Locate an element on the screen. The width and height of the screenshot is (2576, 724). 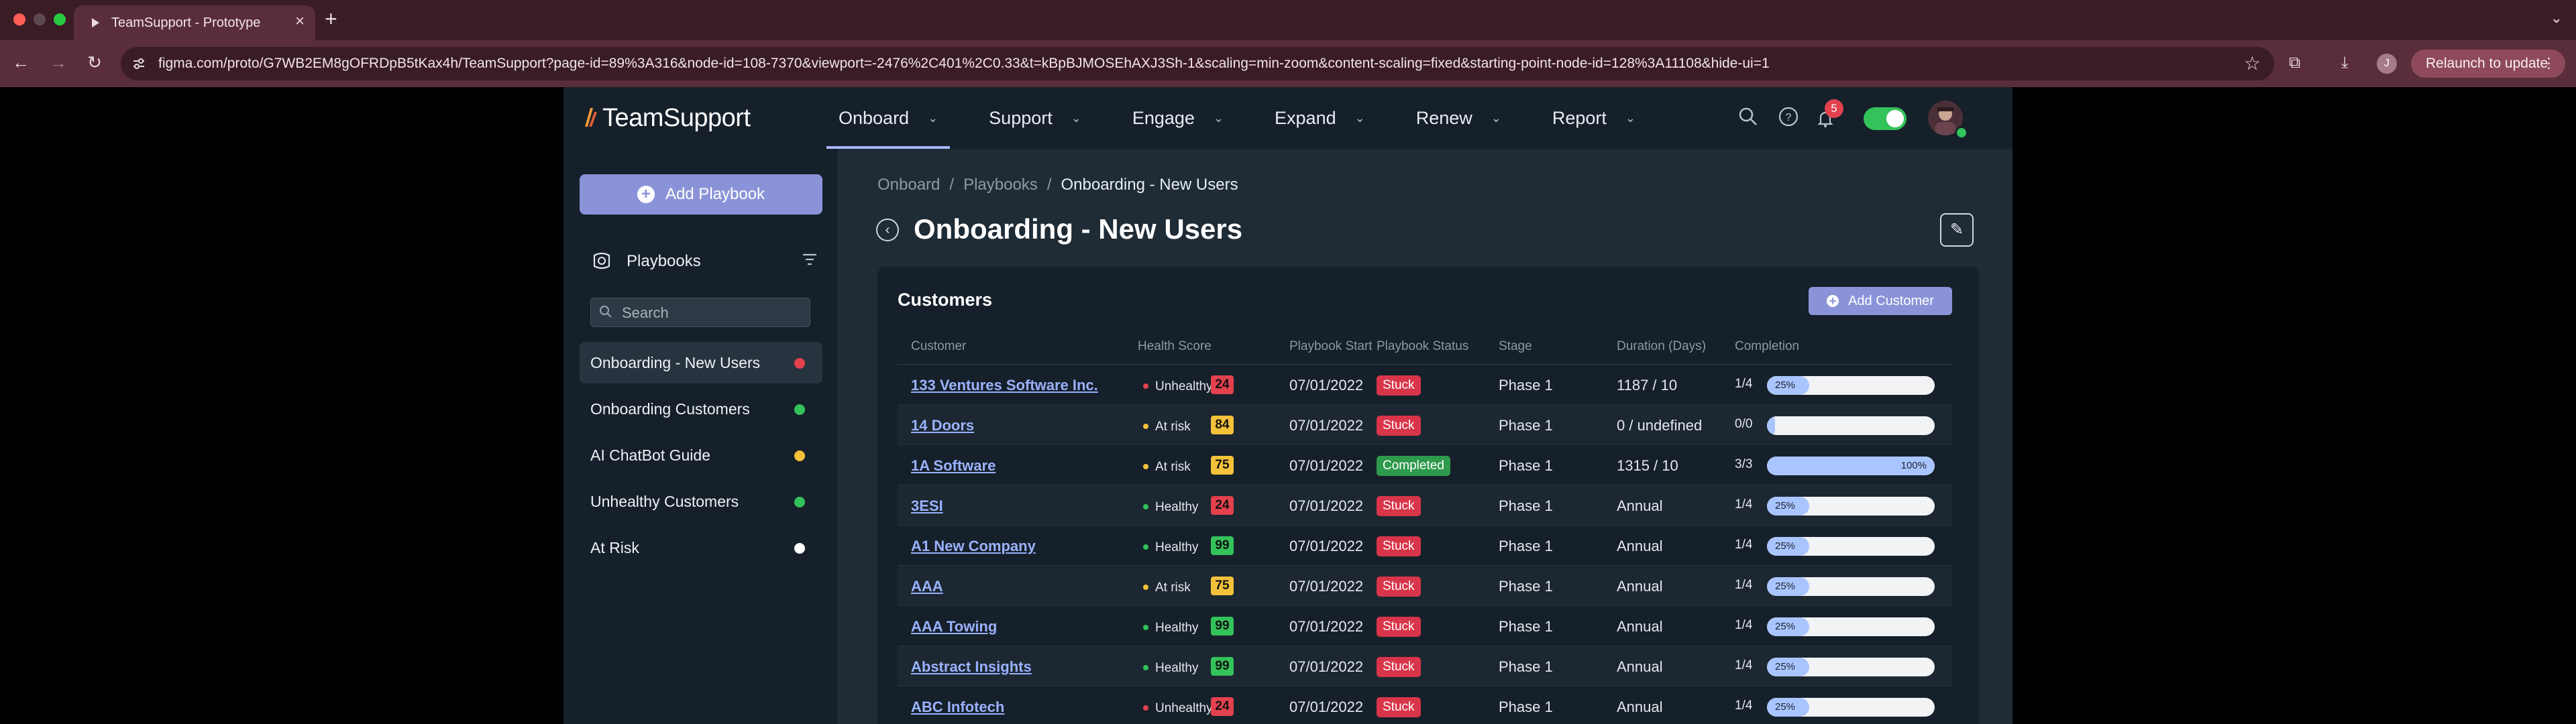
column-header: Duration (Days) is located at coordinates (1661, 346).